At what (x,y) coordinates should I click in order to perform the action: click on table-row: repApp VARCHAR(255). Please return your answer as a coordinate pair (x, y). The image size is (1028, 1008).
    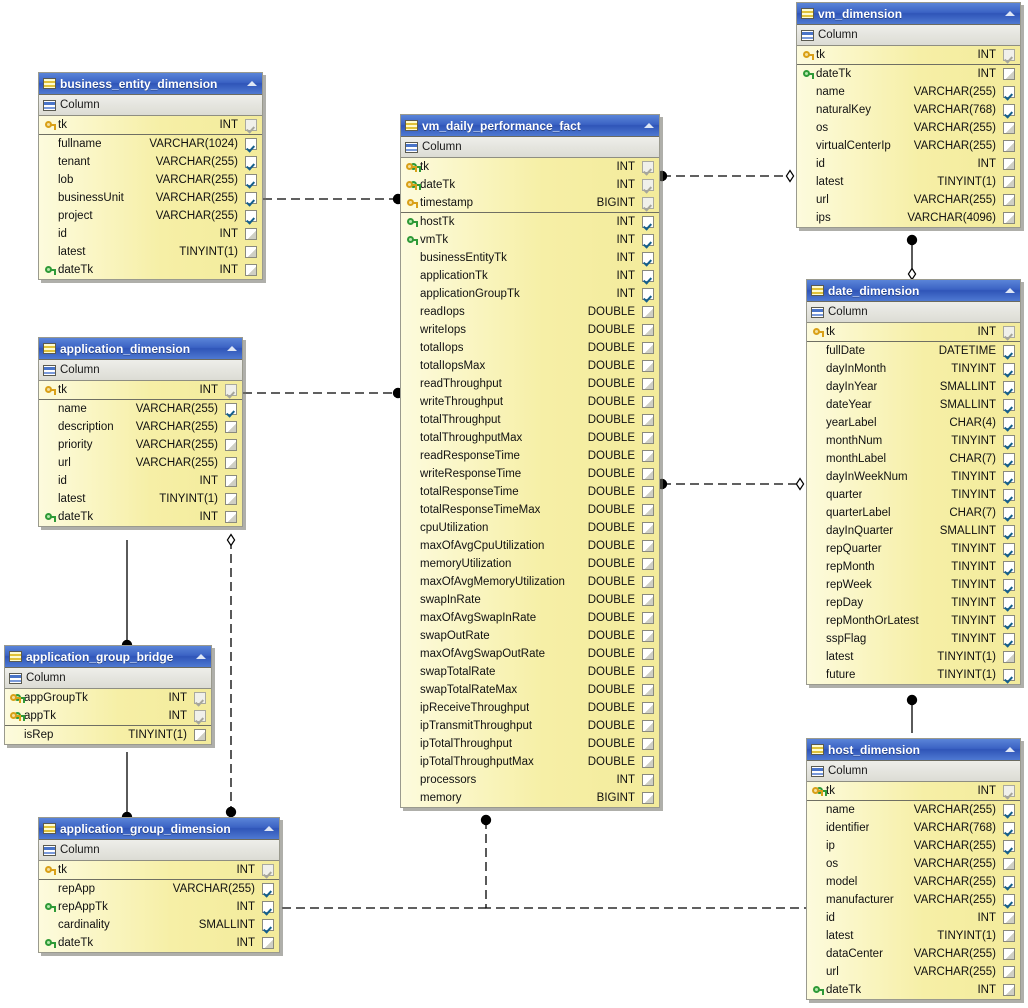
    Looking at the image, I should click on (159, 889).